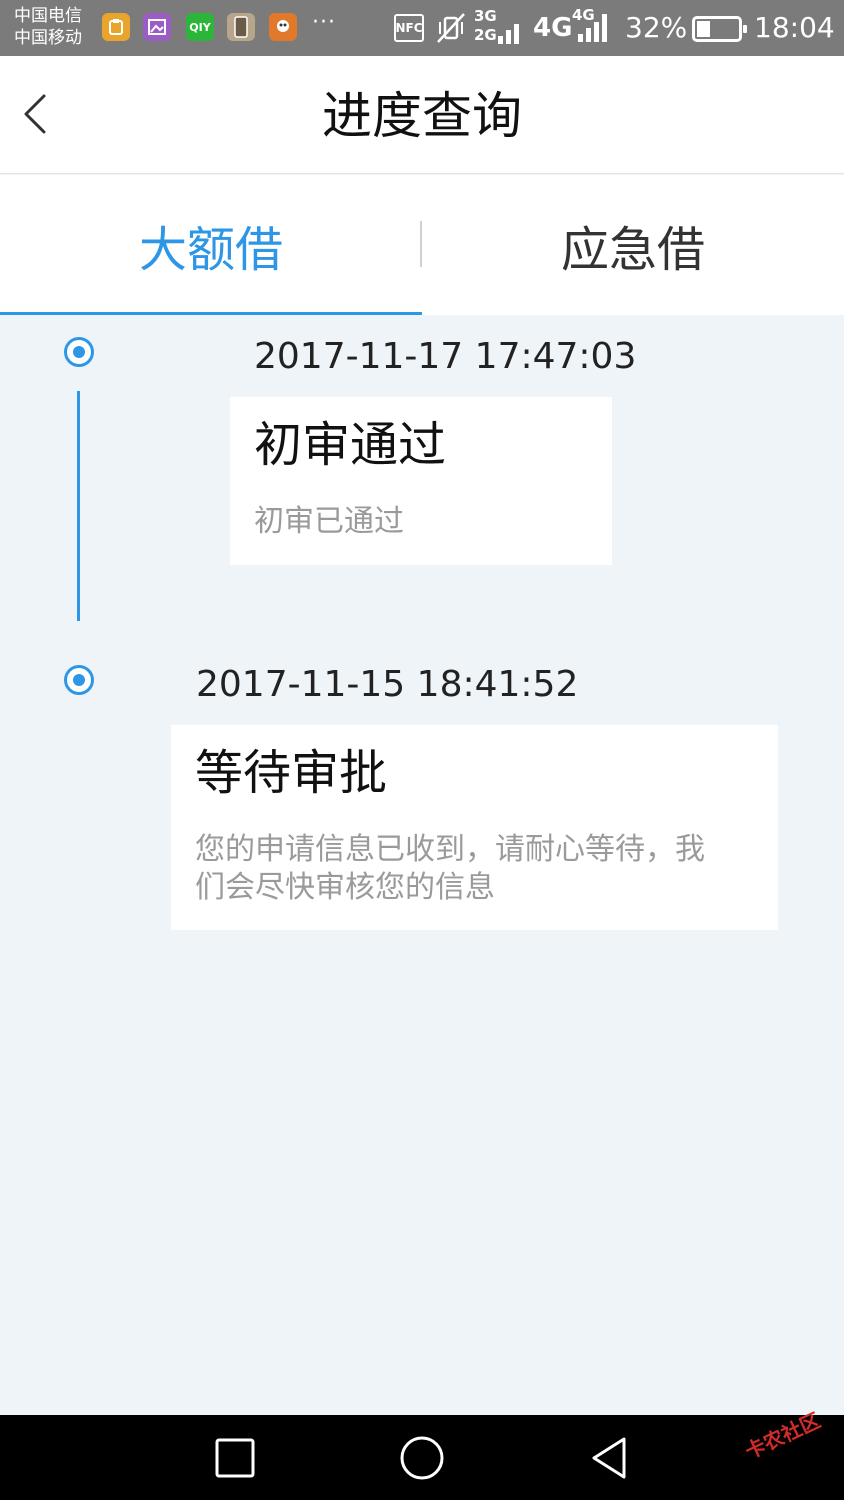 This screenshot has width=844, height=1500. Describe the element at coordinates (451, 28) in the screenshot. I see `vibrate-off-icon` at that location.